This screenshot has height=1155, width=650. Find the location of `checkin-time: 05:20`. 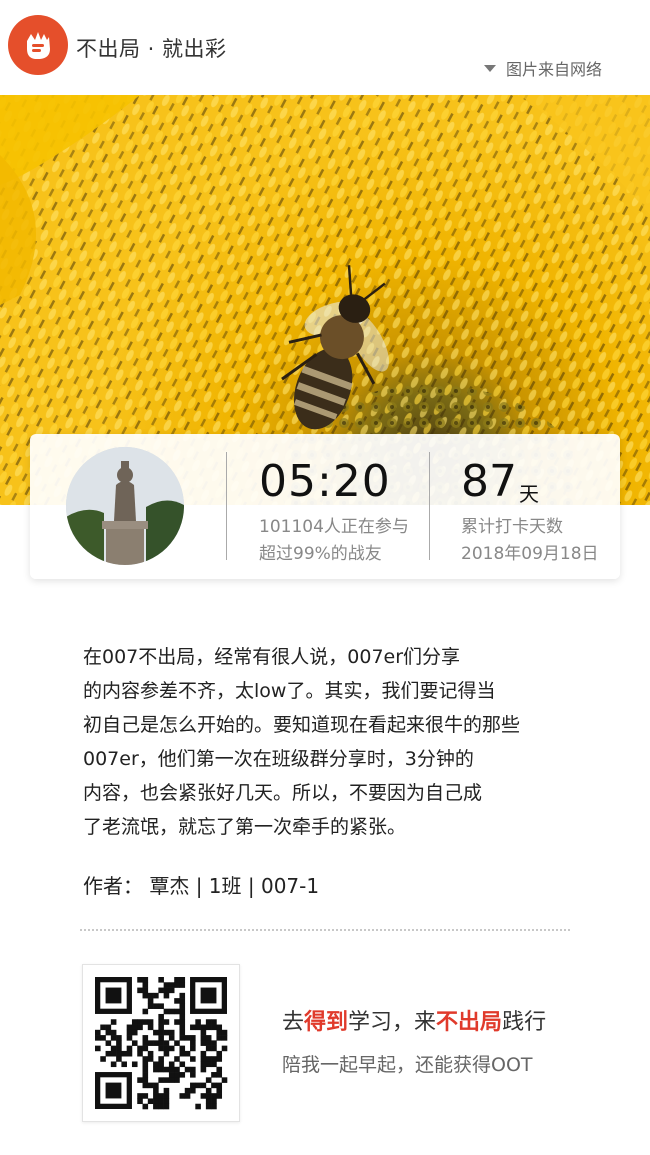

checkin-time: 05:20 is located at coordinates (325, 481).